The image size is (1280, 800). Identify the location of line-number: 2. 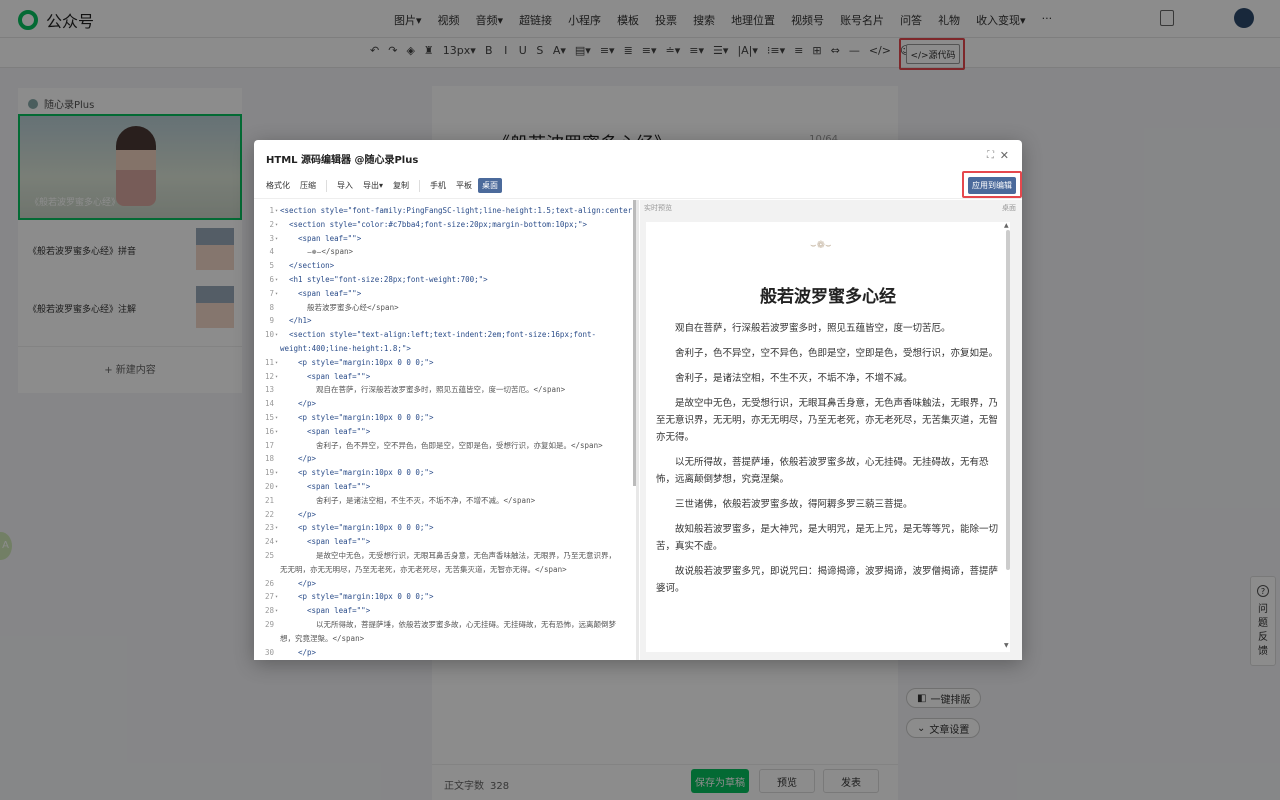
(271, 224).